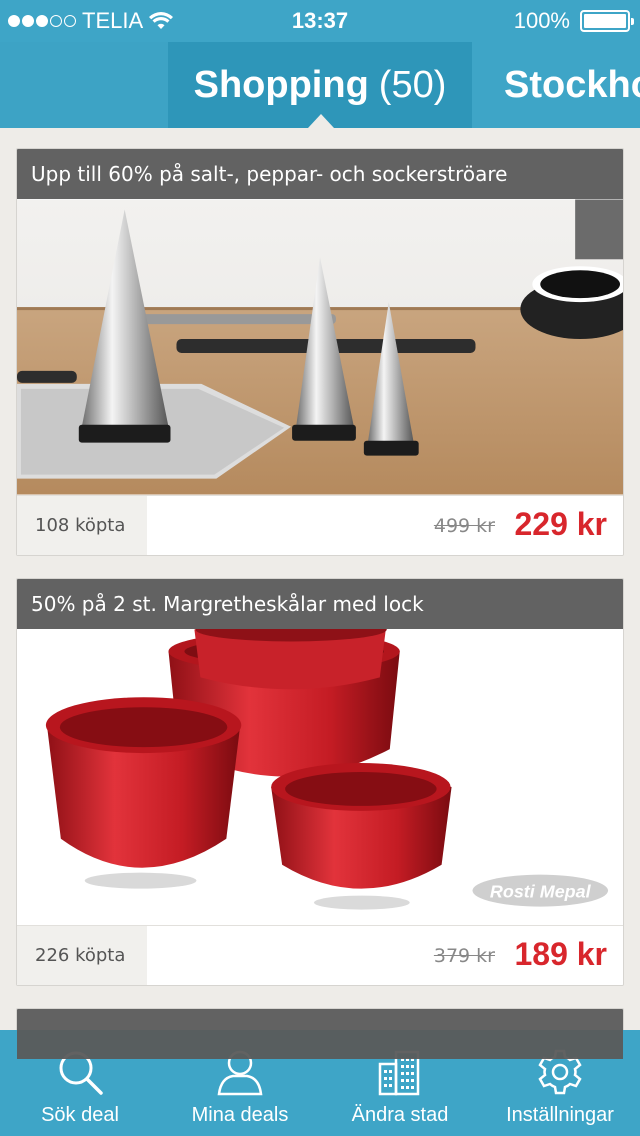 The image size is (640, 1136). What do you see at coordinates (560, 524) in the screenshot?
I see `deal-price: 229 kr` at bounding box center [560, 524].